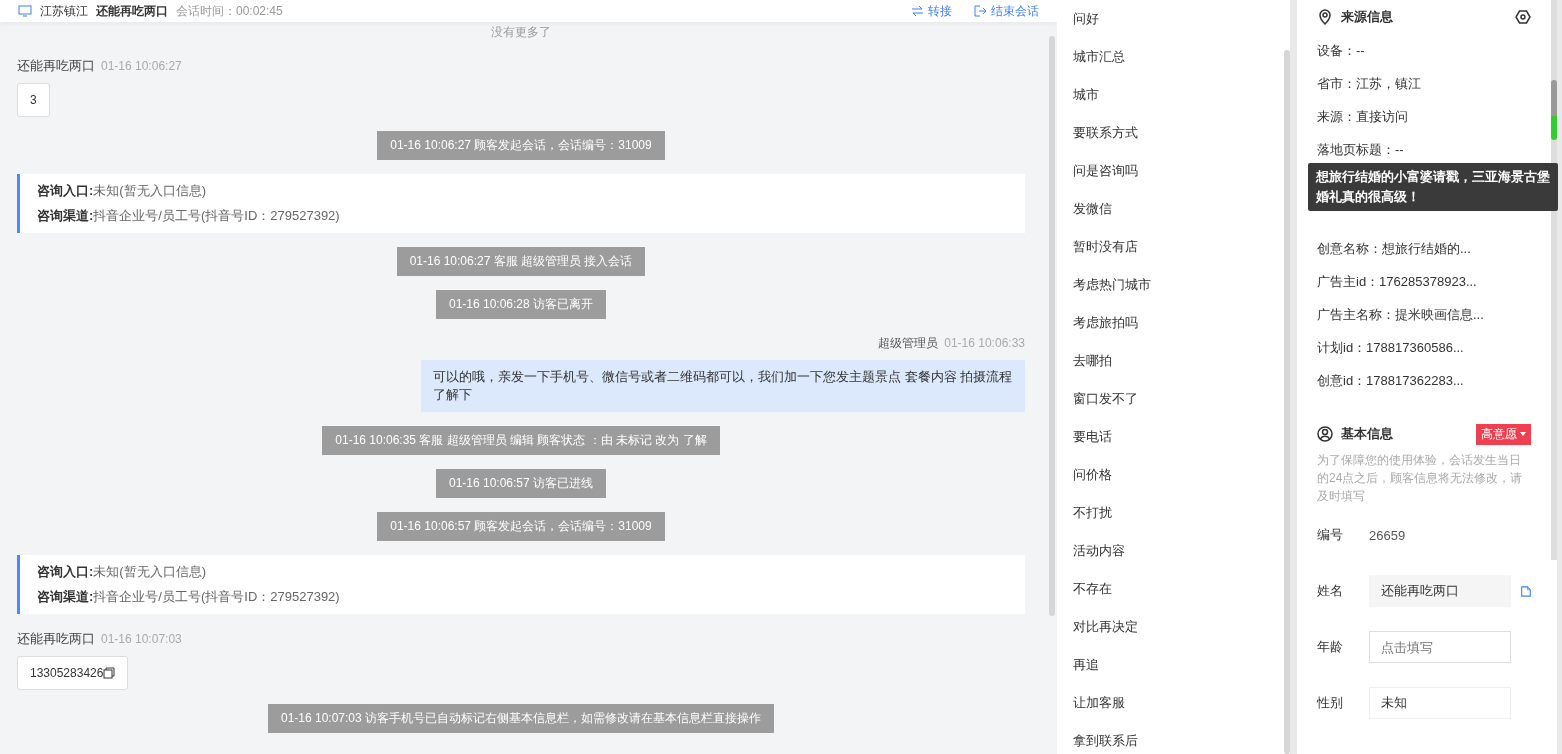  I want to click on quick-reply-item: 不打扰, so click(1173, 513).